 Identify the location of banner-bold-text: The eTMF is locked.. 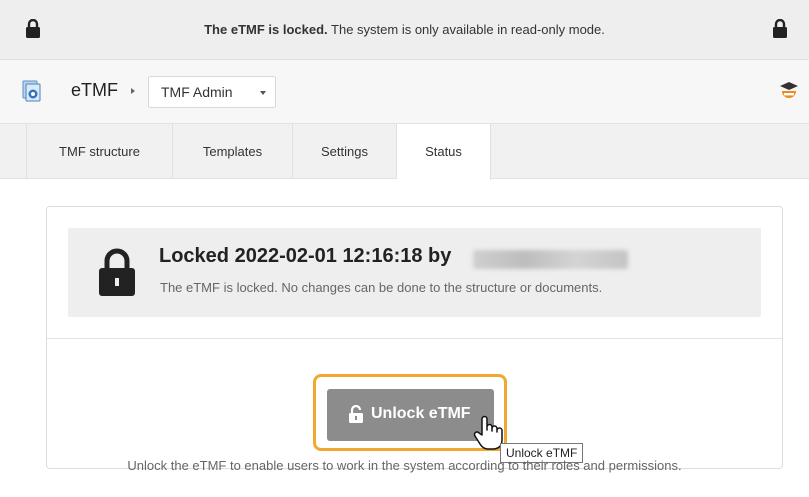
(266, 29).